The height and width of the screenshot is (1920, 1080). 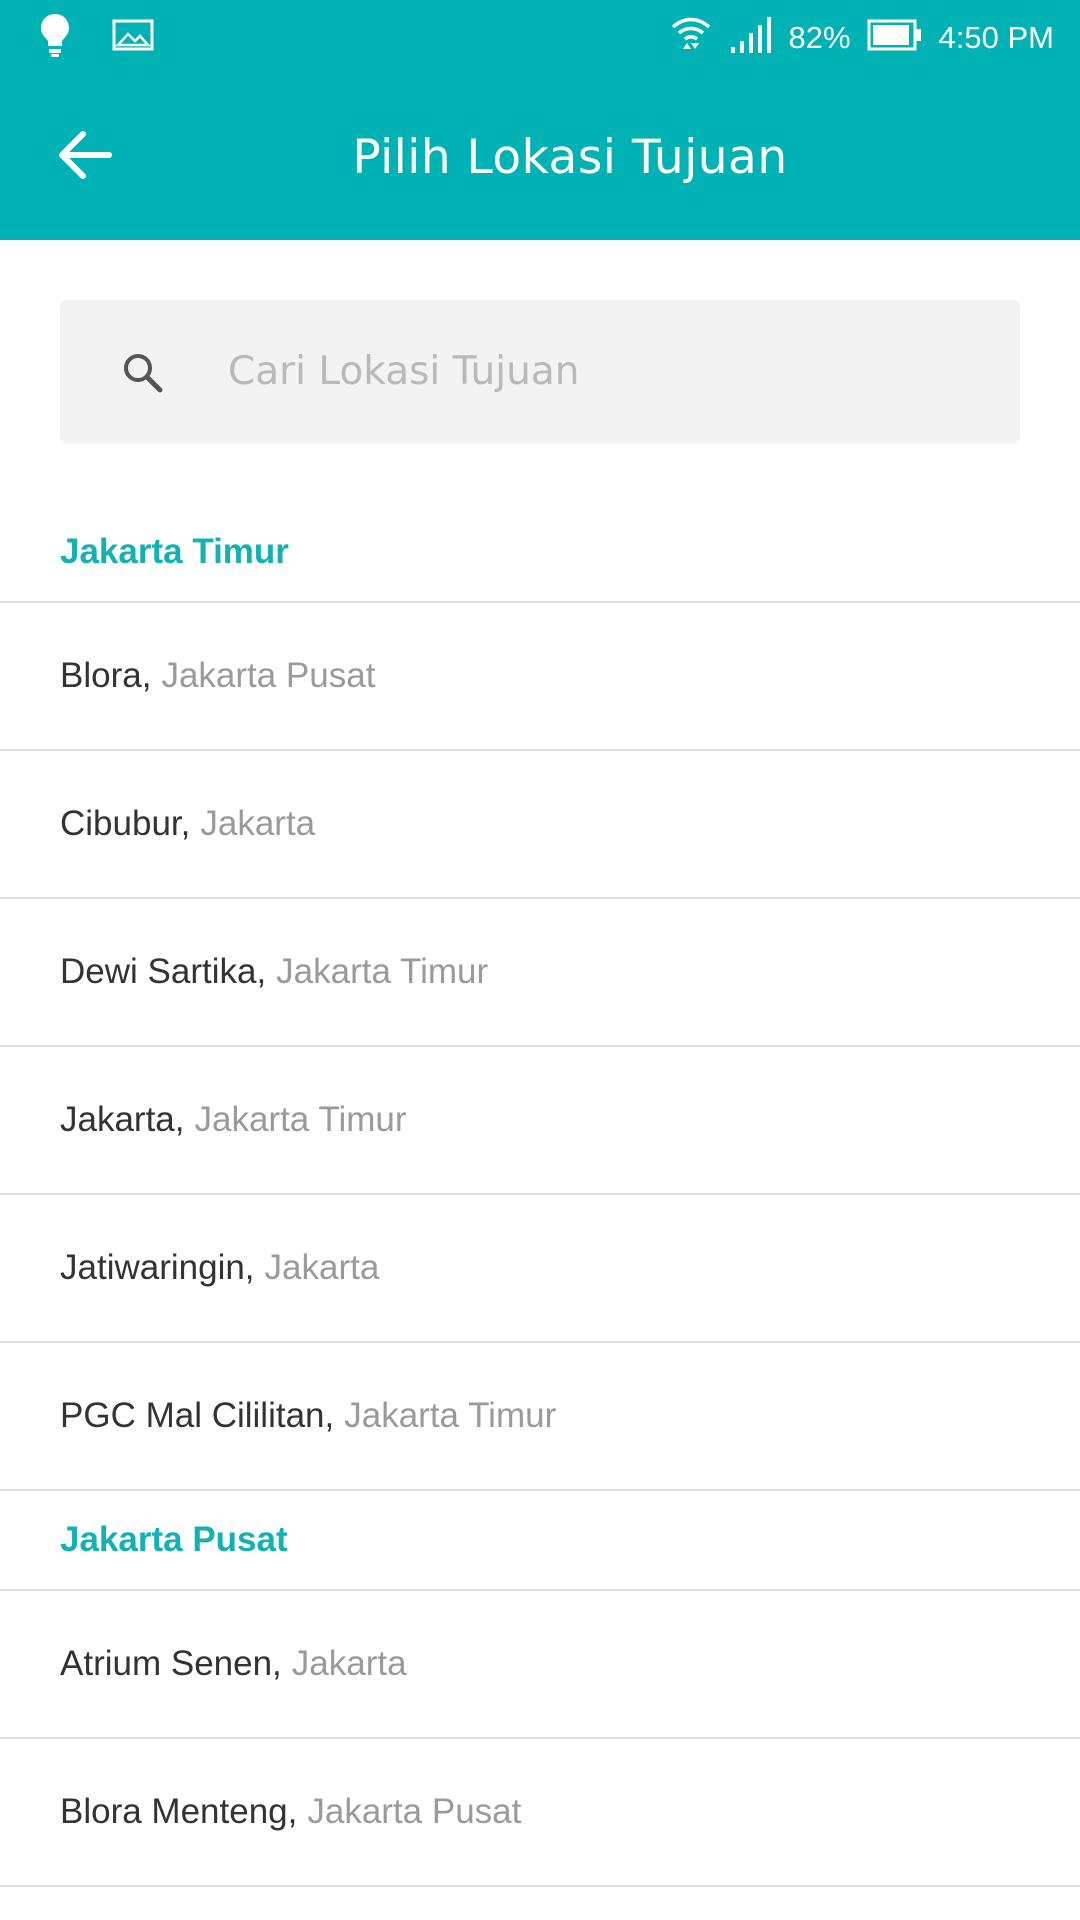 I want to click on search-icon, so click(x=143, y=372).